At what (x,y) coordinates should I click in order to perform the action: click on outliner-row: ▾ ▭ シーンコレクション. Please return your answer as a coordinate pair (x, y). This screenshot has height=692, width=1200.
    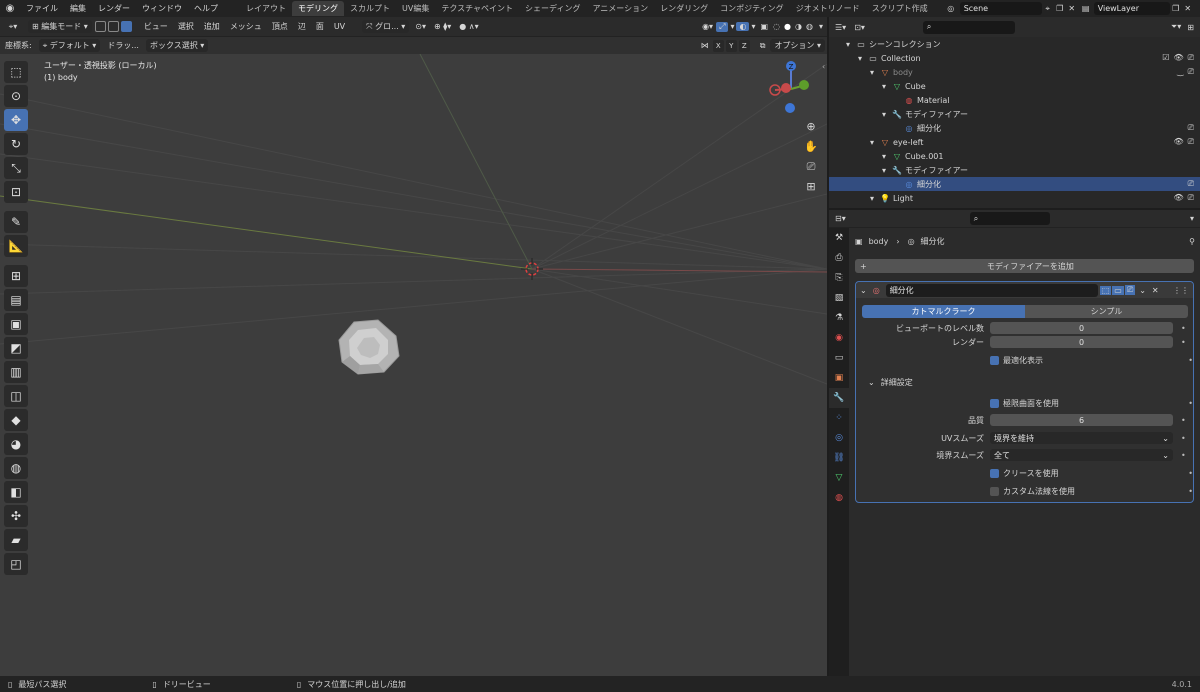
    Looking at the image, I should click on (1014, 44).